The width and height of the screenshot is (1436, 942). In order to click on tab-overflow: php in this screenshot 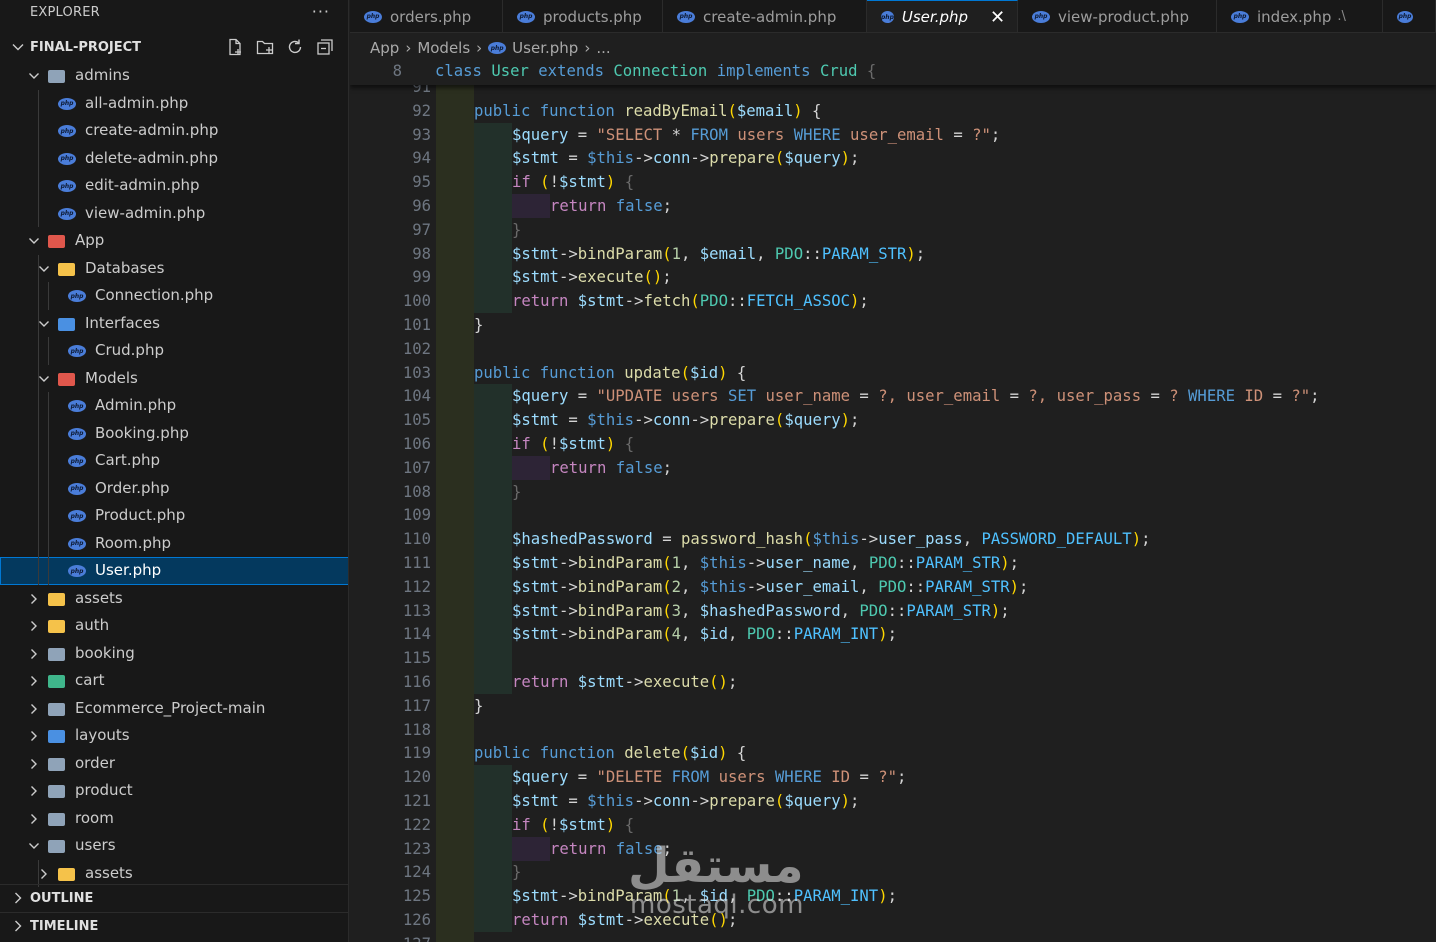, I will do `click(1409, 16)`.